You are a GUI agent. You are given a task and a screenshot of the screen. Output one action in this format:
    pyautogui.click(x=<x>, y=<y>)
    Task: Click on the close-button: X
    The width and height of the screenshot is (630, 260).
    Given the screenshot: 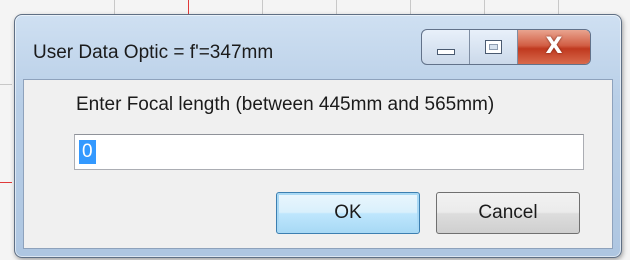 What is the action you would take?
    pyautogui.click(x=554, y=47)
    